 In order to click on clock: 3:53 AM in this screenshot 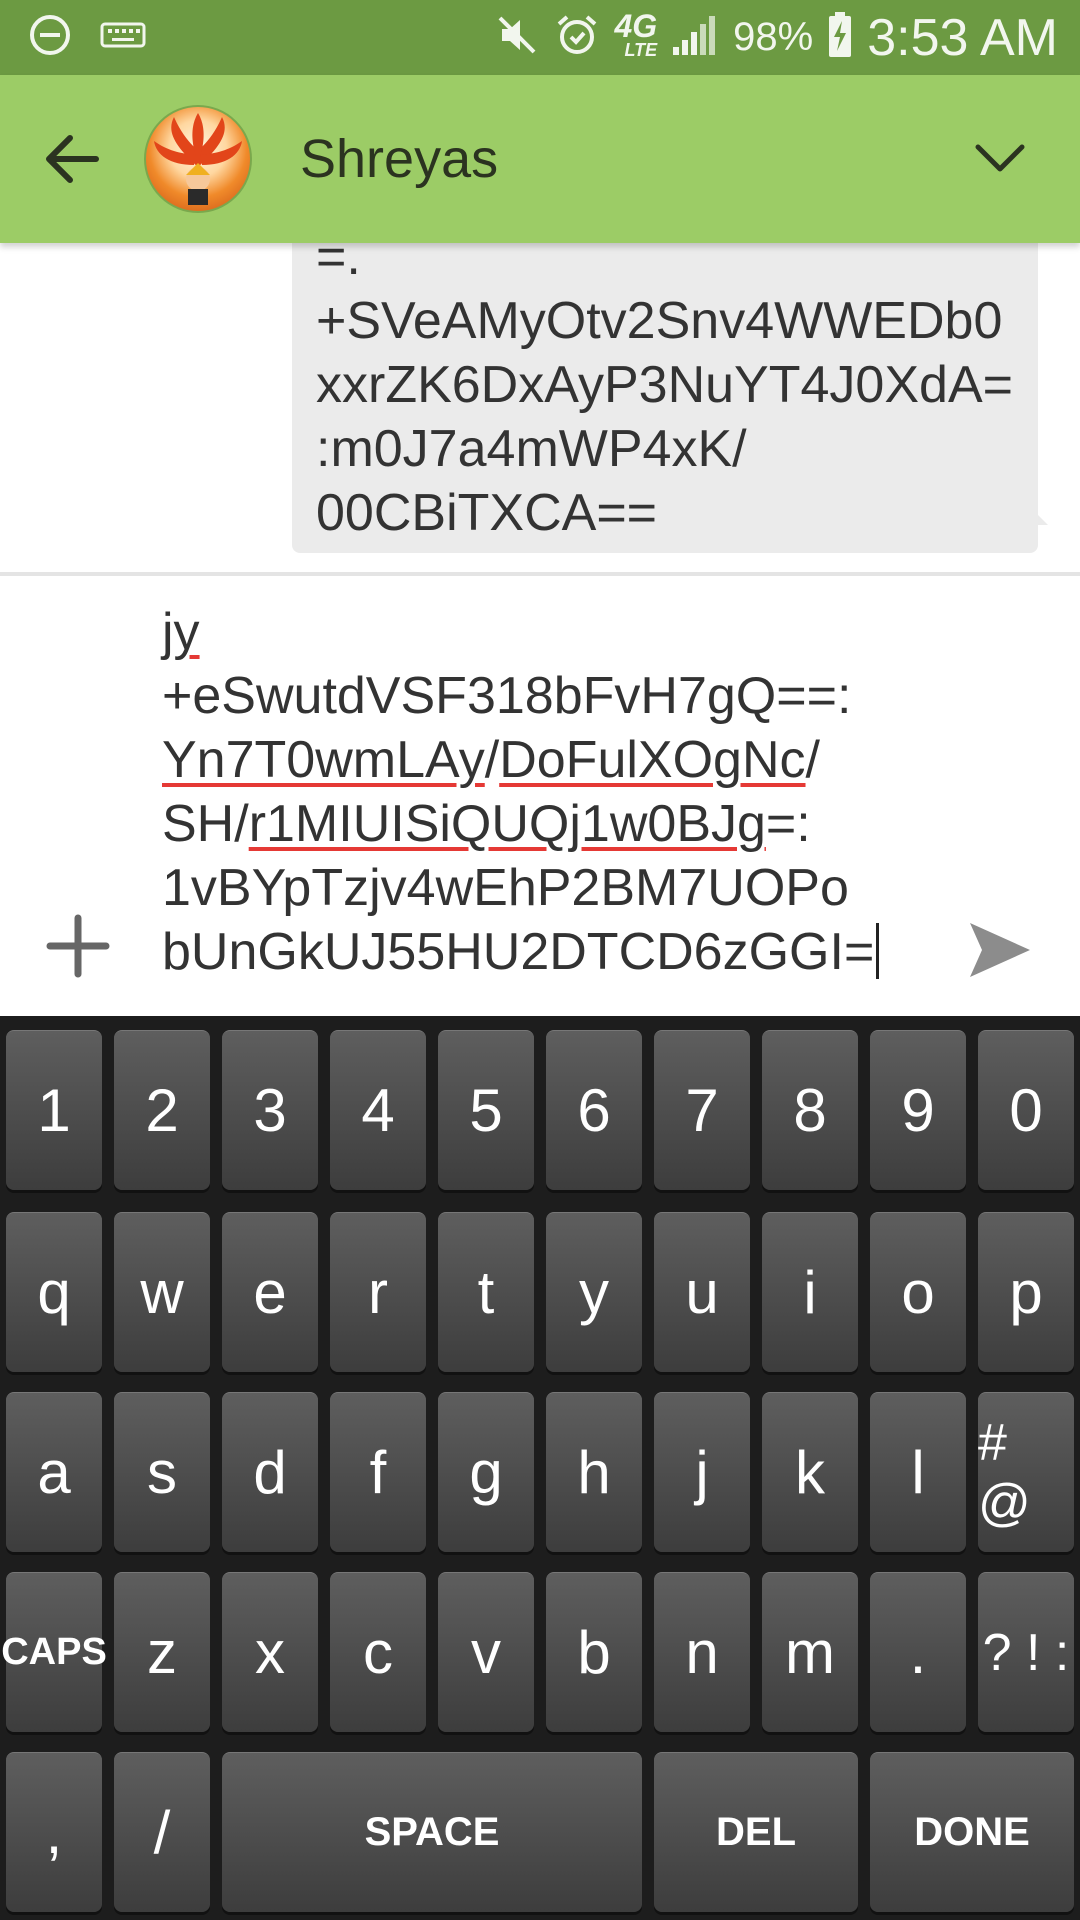, I will do `click(962, 37)`.